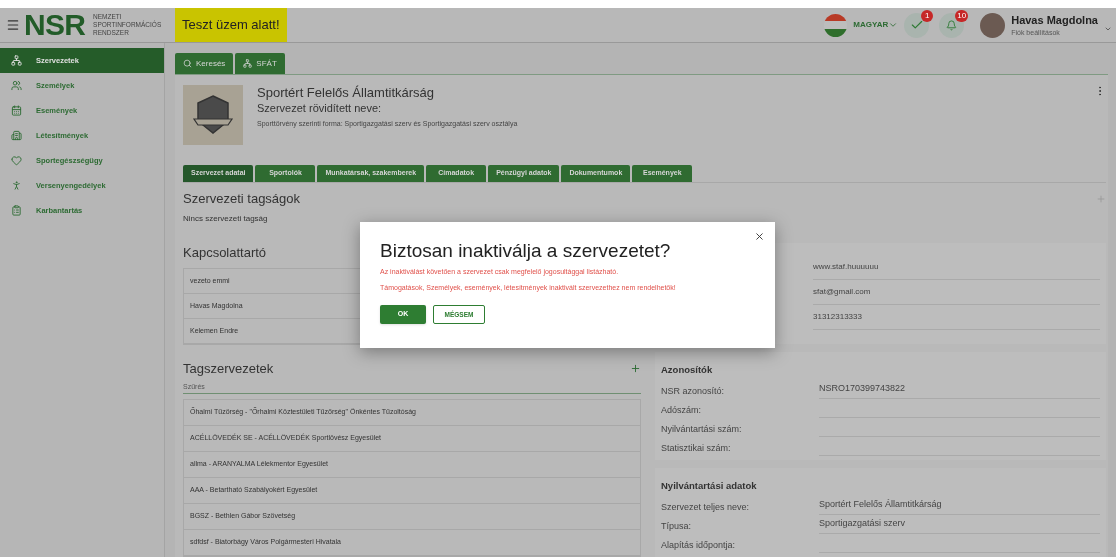  What do you see at coordinates (13, 25) in the screenshot?
I see `menu-icon` at bounding box center [13, 25].